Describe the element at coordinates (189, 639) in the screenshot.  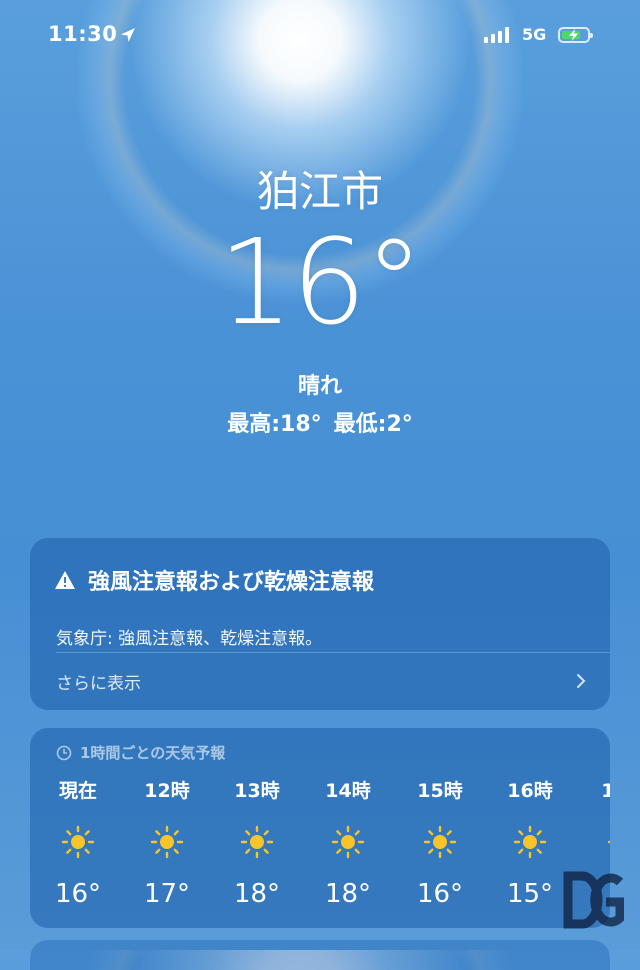
I see `alert-body: 気象庁: 強風注意報、乾燥注意報。` at that location.